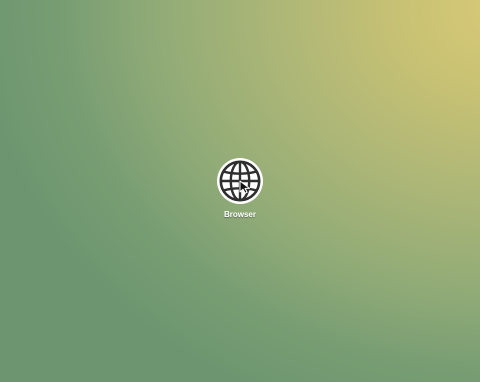 This screenshot has width=480, height=382. Describe the element at coordinates (239, 214) in the screenshot. I see `browser-icon-label: Browser` at that location.